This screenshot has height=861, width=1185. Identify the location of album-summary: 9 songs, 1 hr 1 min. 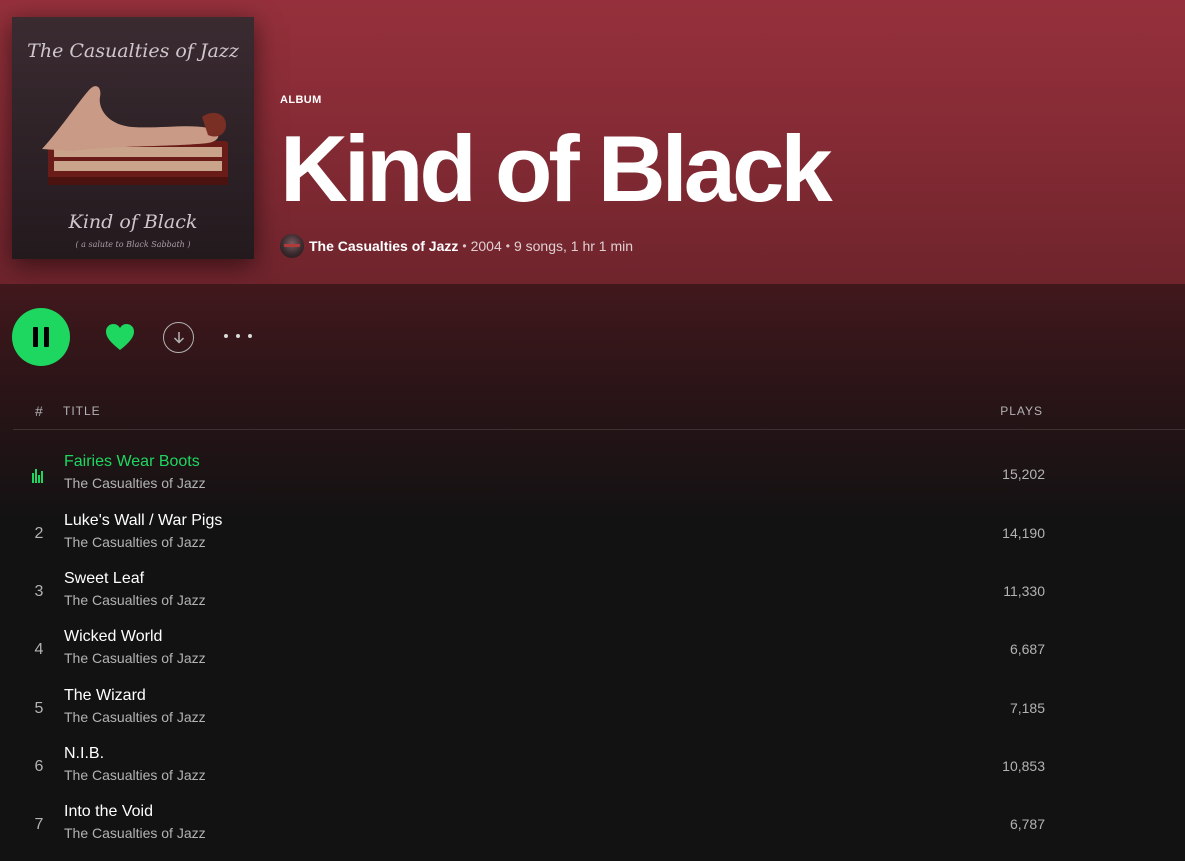
(573, 246).